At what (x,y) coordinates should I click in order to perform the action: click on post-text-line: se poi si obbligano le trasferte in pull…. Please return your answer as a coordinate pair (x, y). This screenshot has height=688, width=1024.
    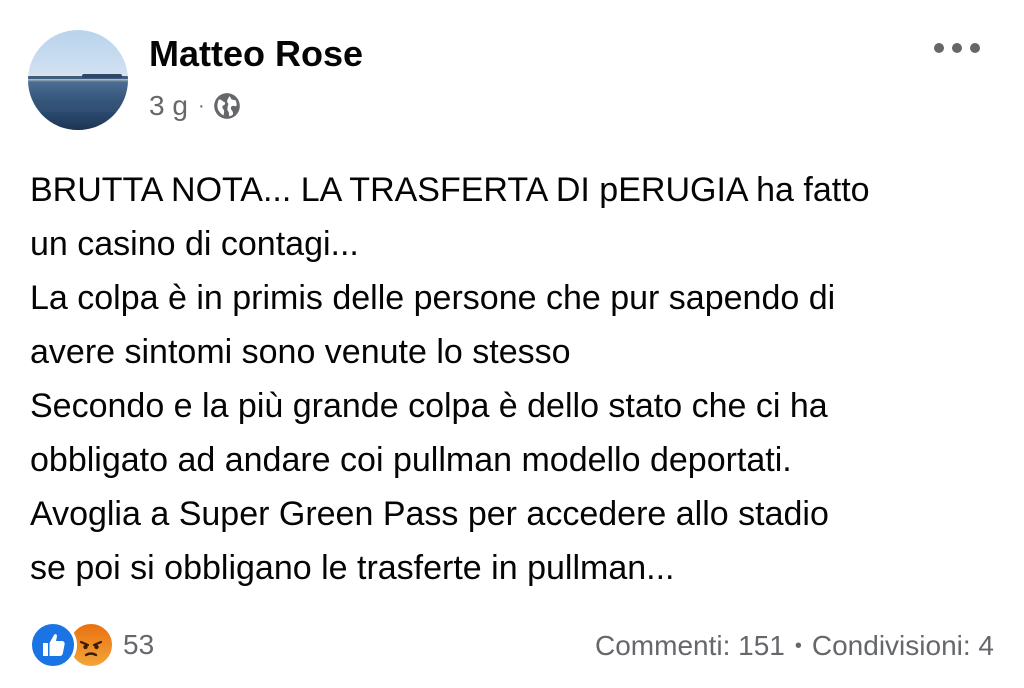
    Looking at the image, I should click on (352, 568).